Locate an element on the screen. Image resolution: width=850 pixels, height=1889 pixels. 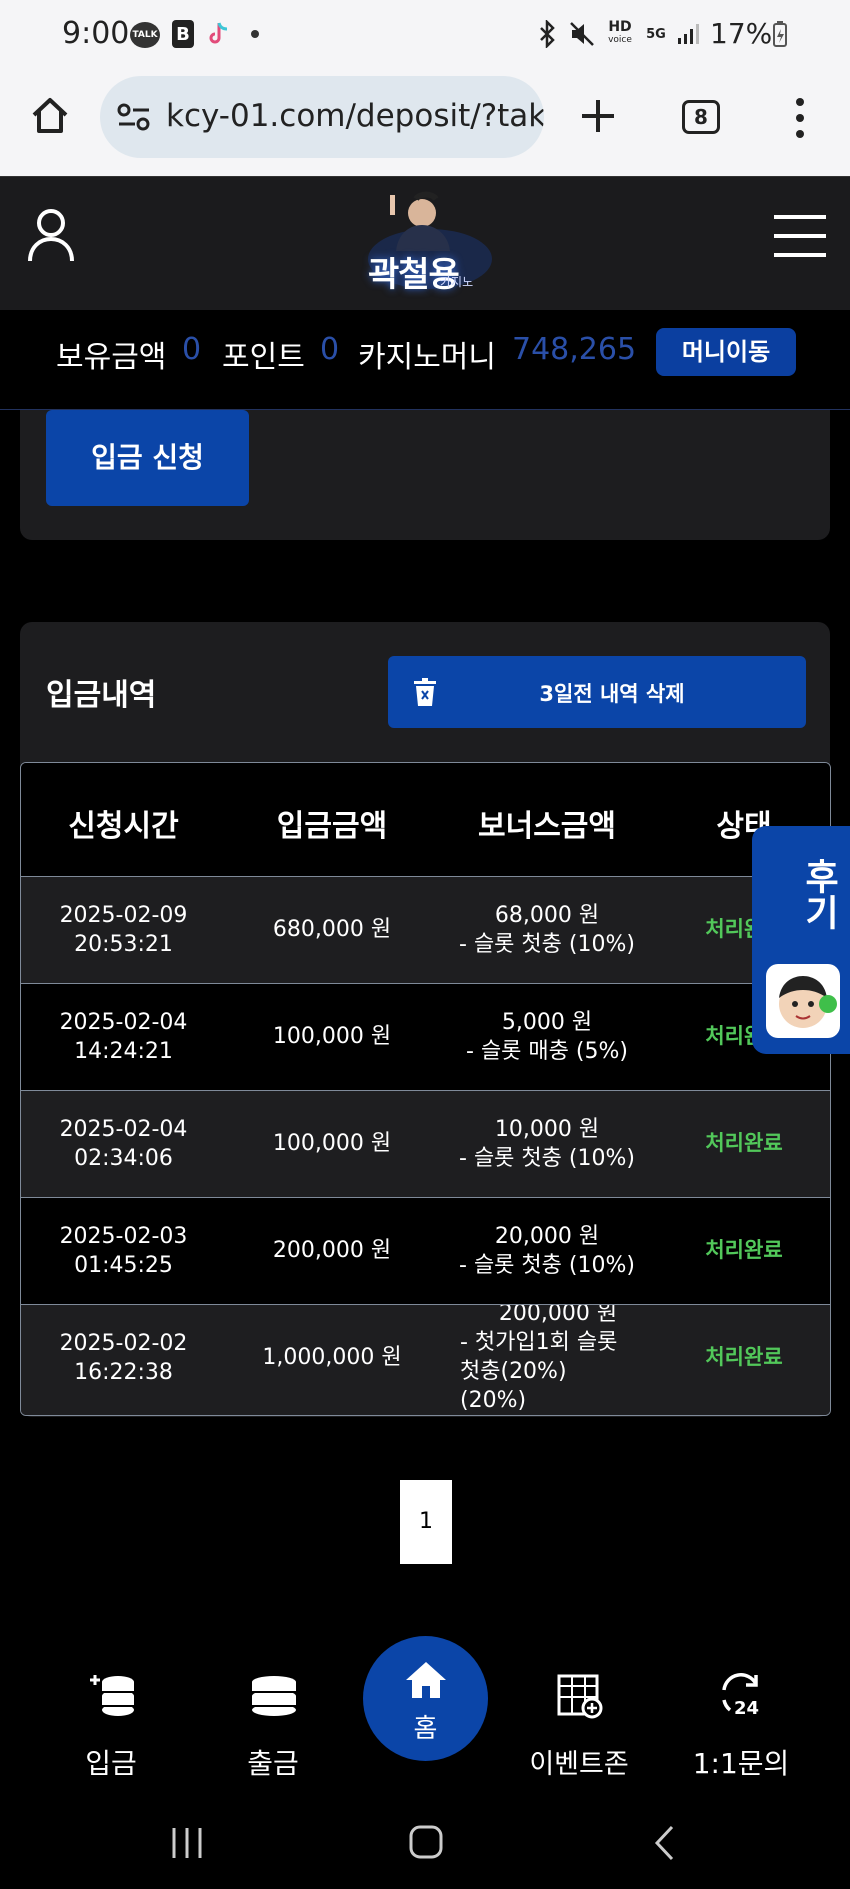
nav-home-label: 홈 is located at coordinates (425, 1729).